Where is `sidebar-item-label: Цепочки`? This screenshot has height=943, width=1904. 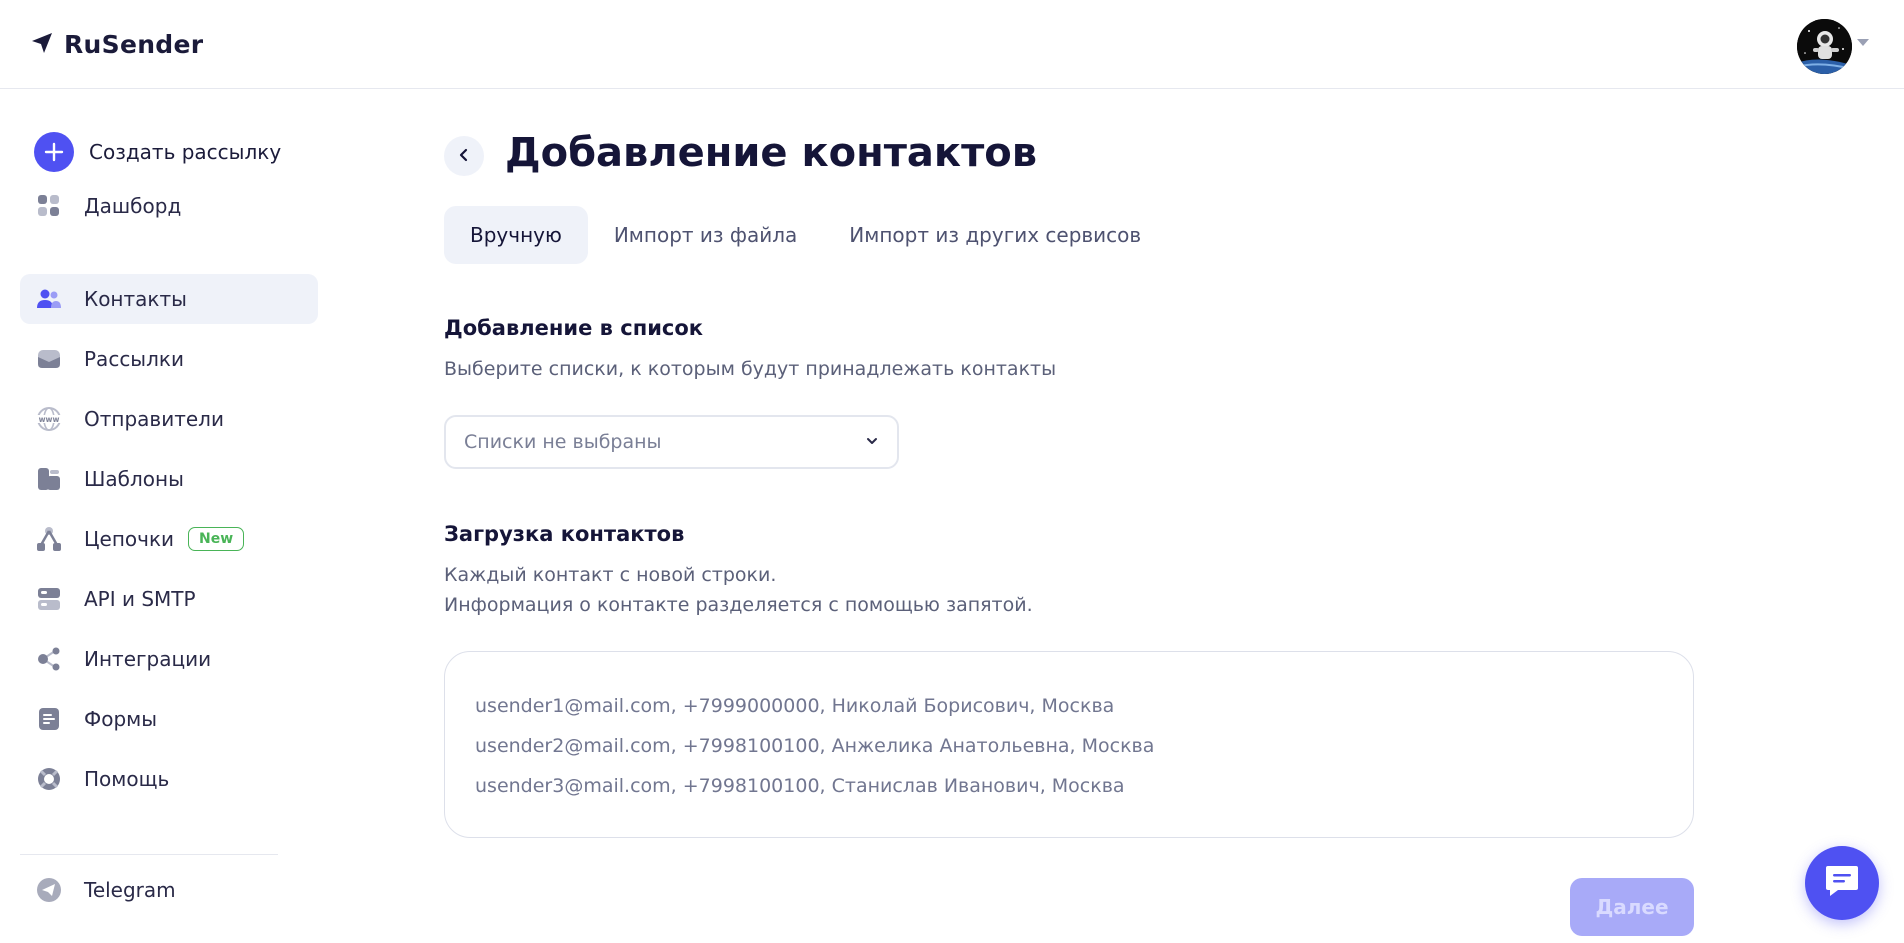 sidebar-item-label: Цепочки is located at coordinates (129, 539).